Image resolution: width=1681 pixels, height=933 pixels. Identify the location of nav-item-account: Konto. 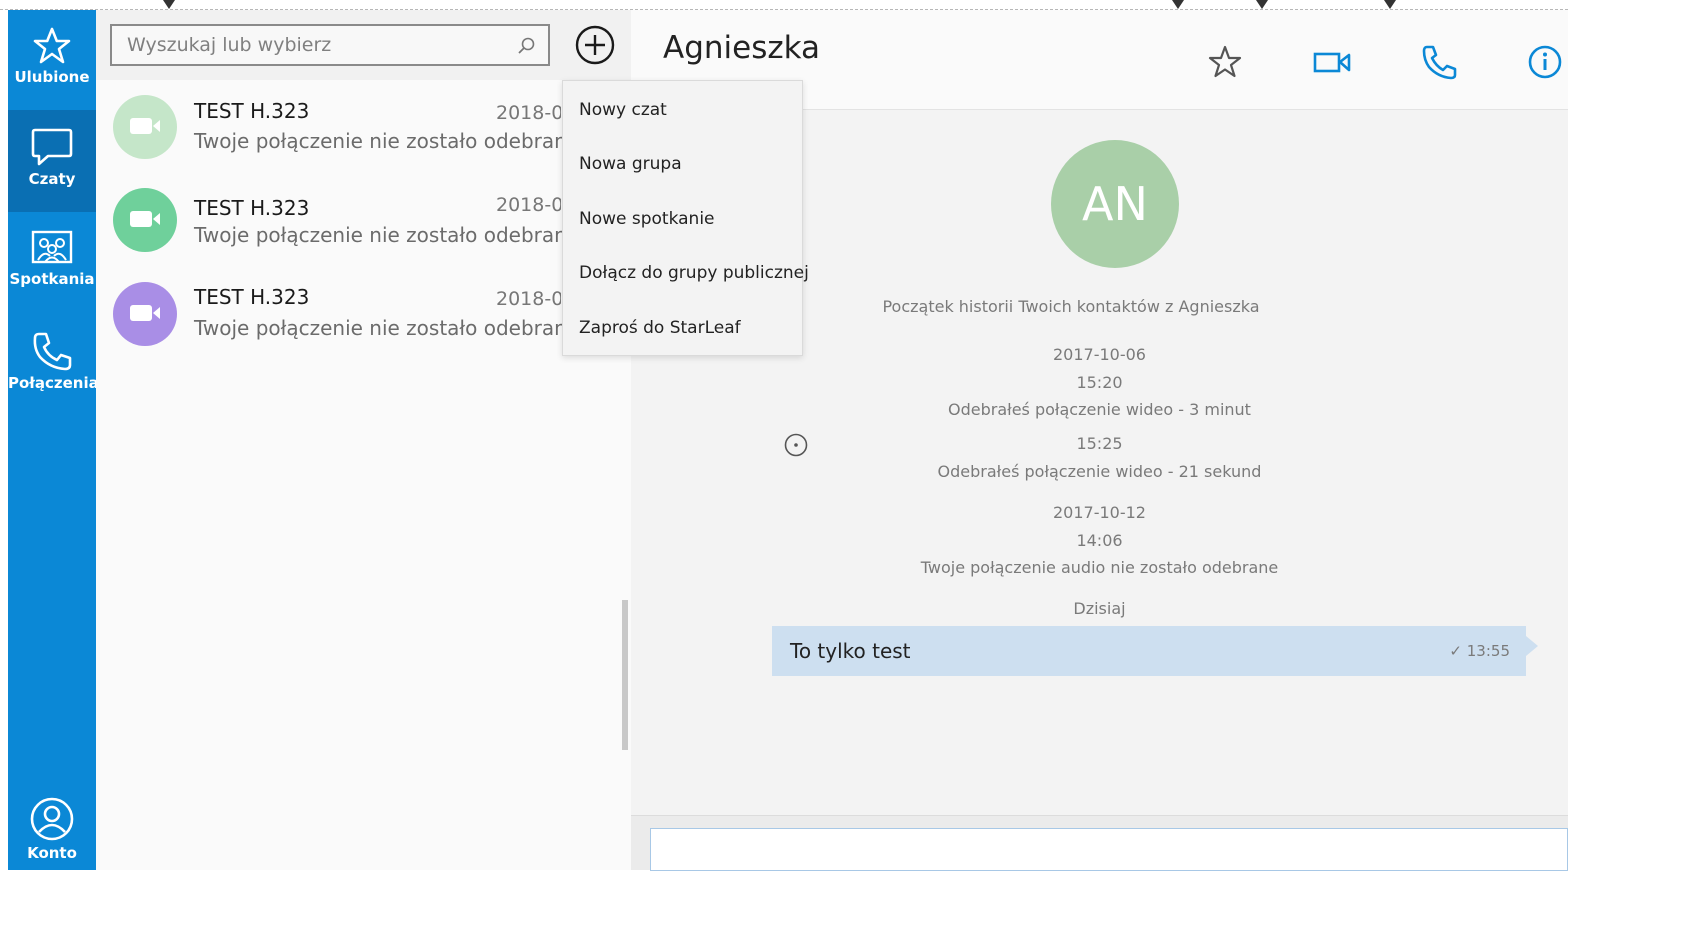
(52, 831).